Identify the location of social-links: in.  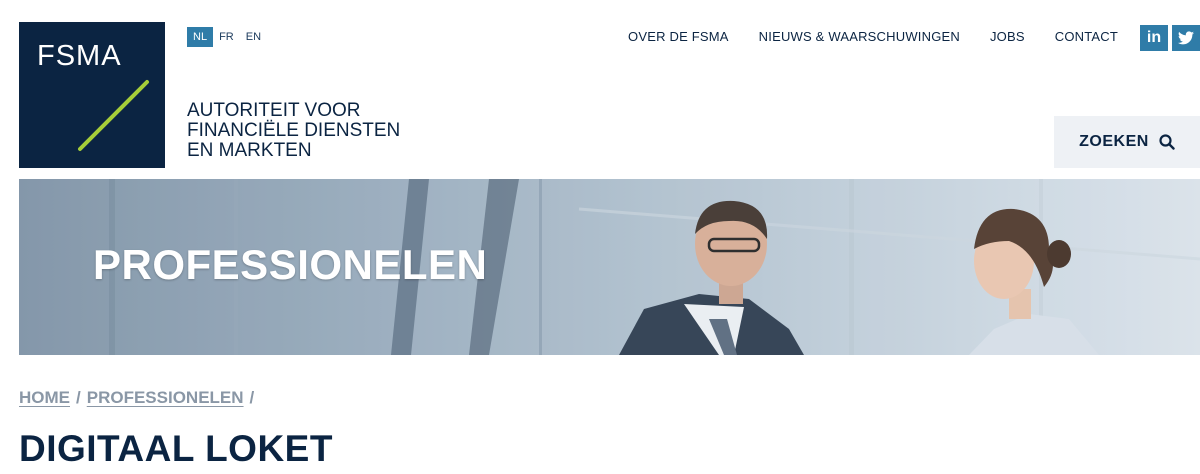
(1170, 38).